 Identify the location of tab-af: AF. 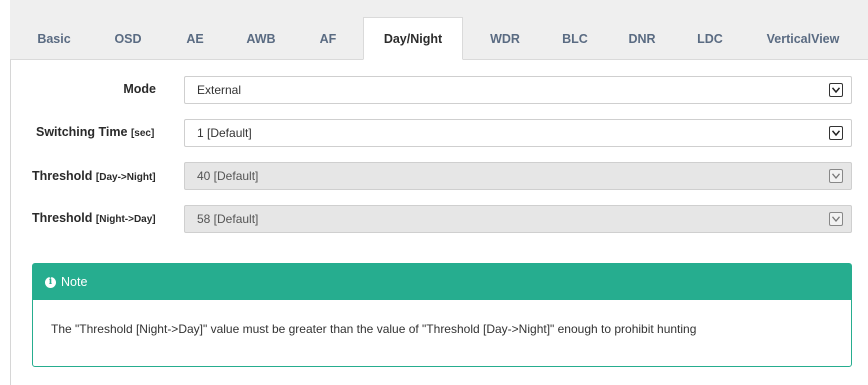
(328, 38).